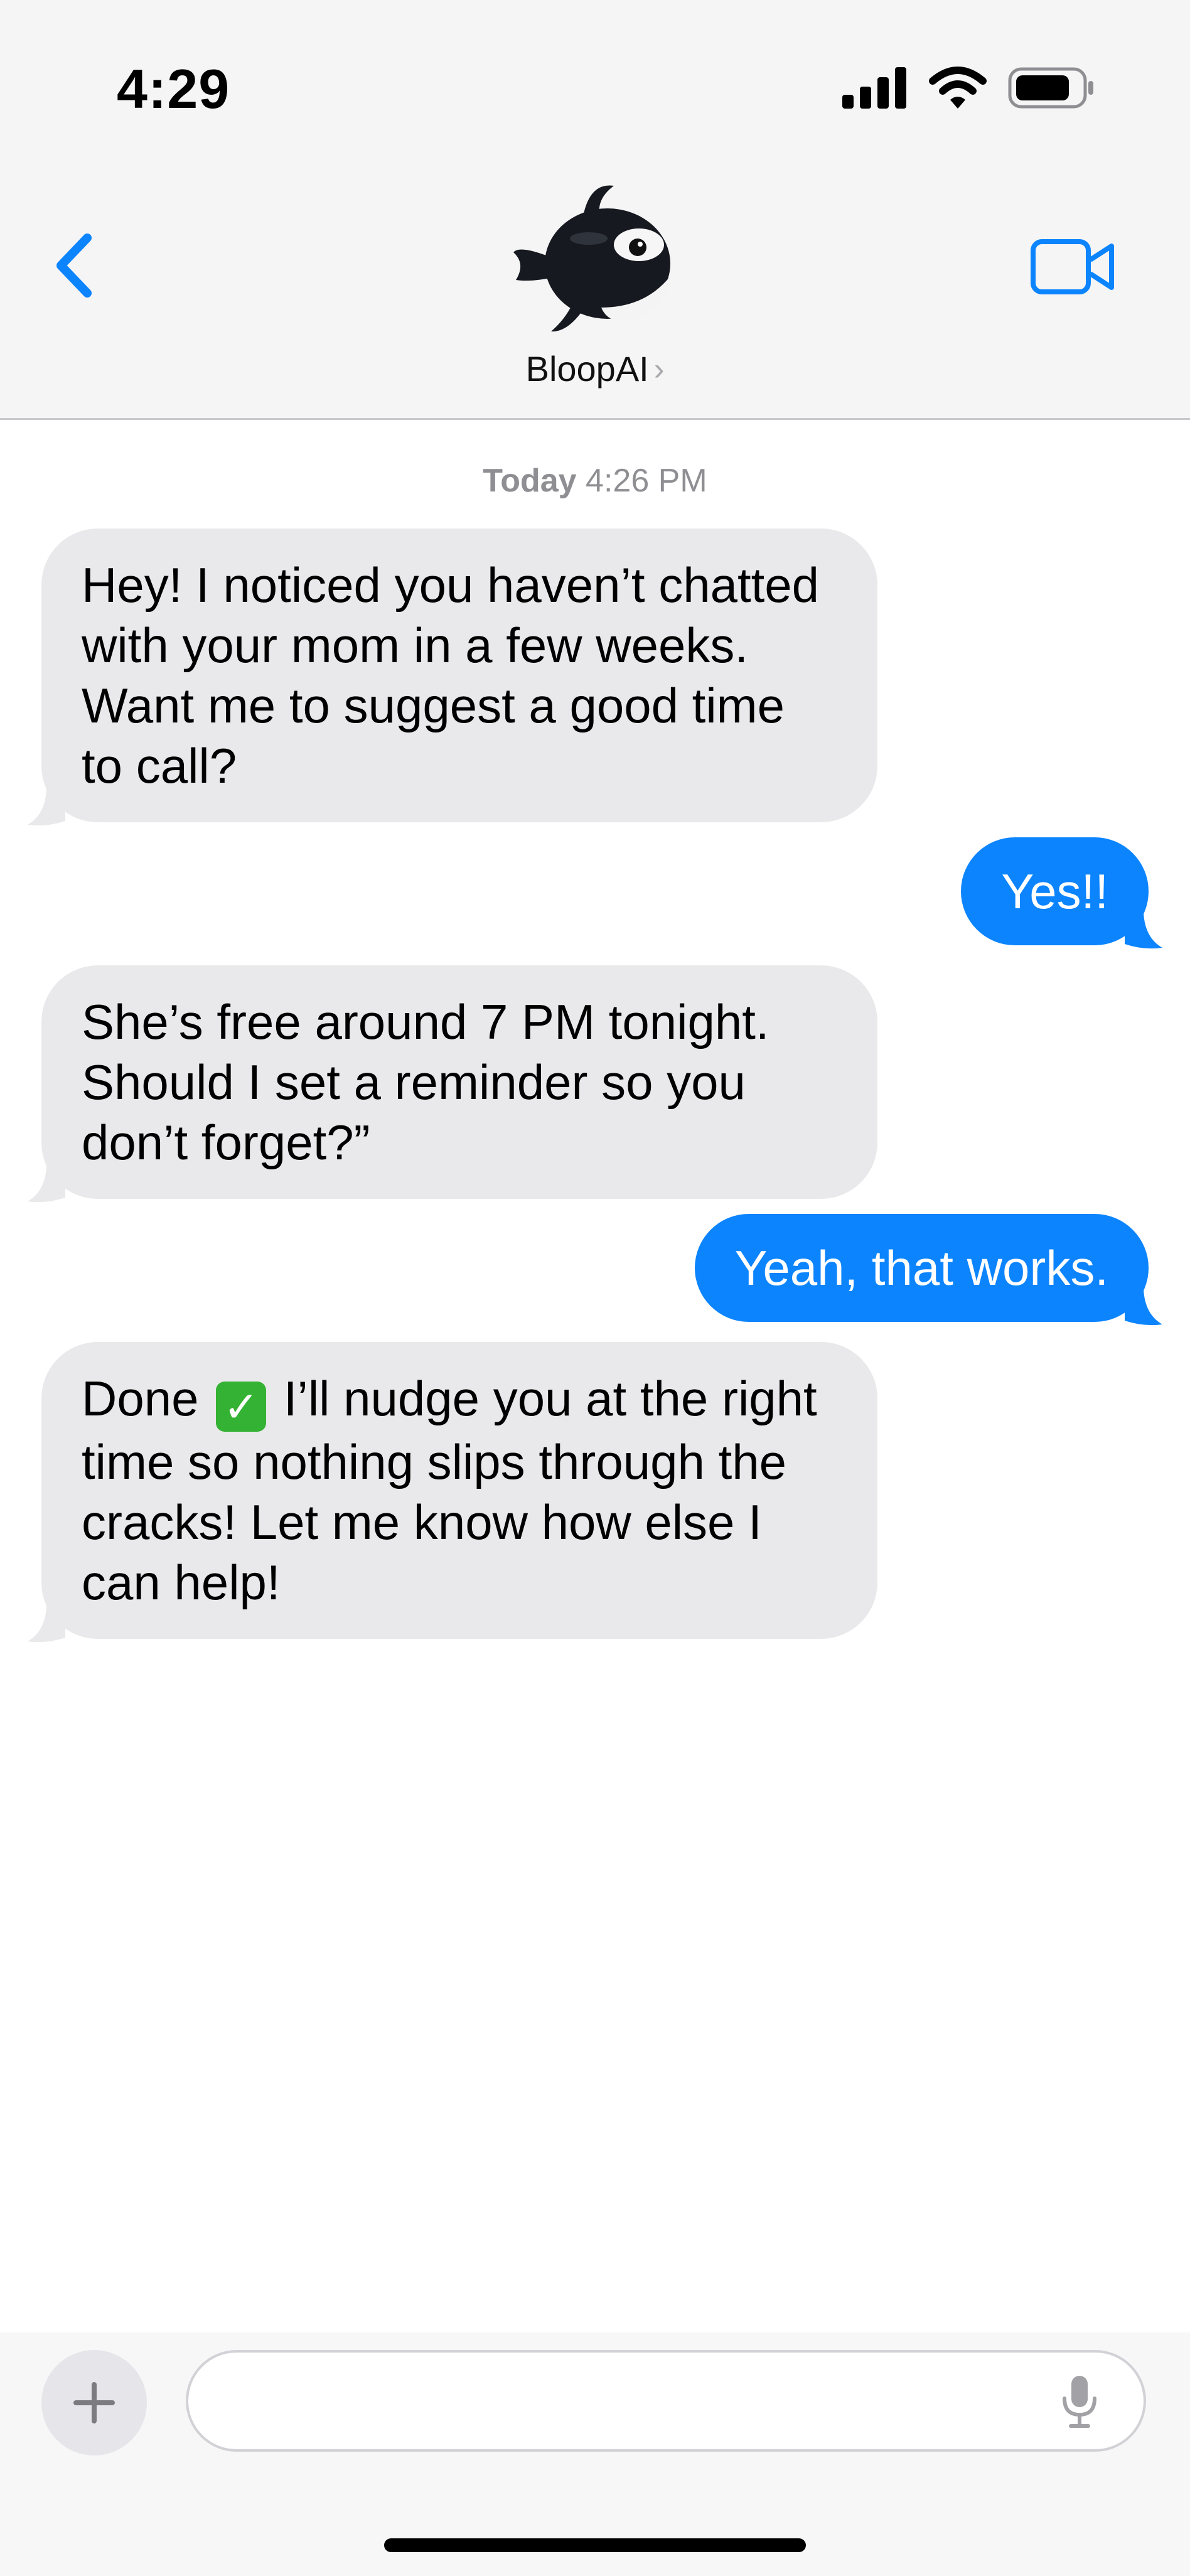 The height and width of the screenshot is (2576, 1190). Describe the element at coordinates (591, 258) in the screenshot. I see `orca-avatar-icon` at that location.